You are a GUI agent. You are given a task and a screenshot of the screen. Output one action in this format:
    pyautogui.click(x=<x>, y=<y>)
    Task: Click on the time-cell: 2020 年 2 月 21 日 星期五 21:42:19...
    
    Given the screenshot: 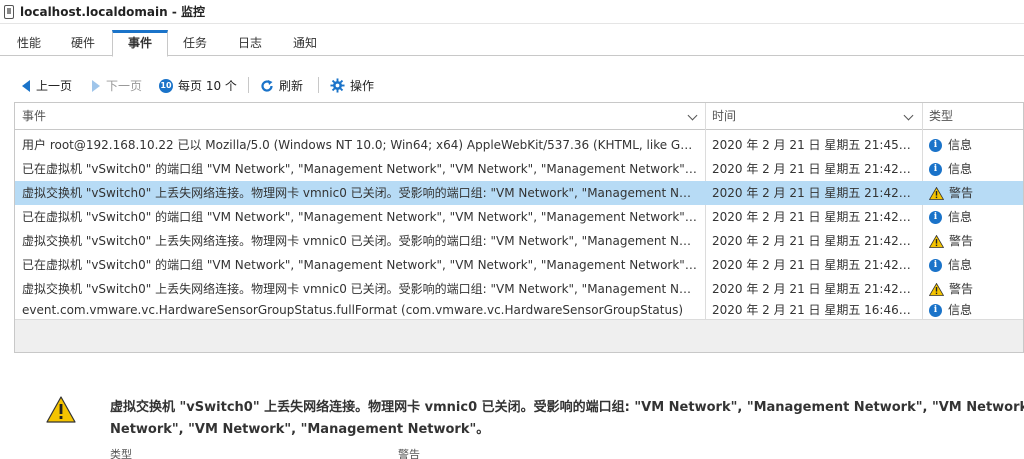 What is the action you would take?
    pyautogui.click(x=812, y=217)
    